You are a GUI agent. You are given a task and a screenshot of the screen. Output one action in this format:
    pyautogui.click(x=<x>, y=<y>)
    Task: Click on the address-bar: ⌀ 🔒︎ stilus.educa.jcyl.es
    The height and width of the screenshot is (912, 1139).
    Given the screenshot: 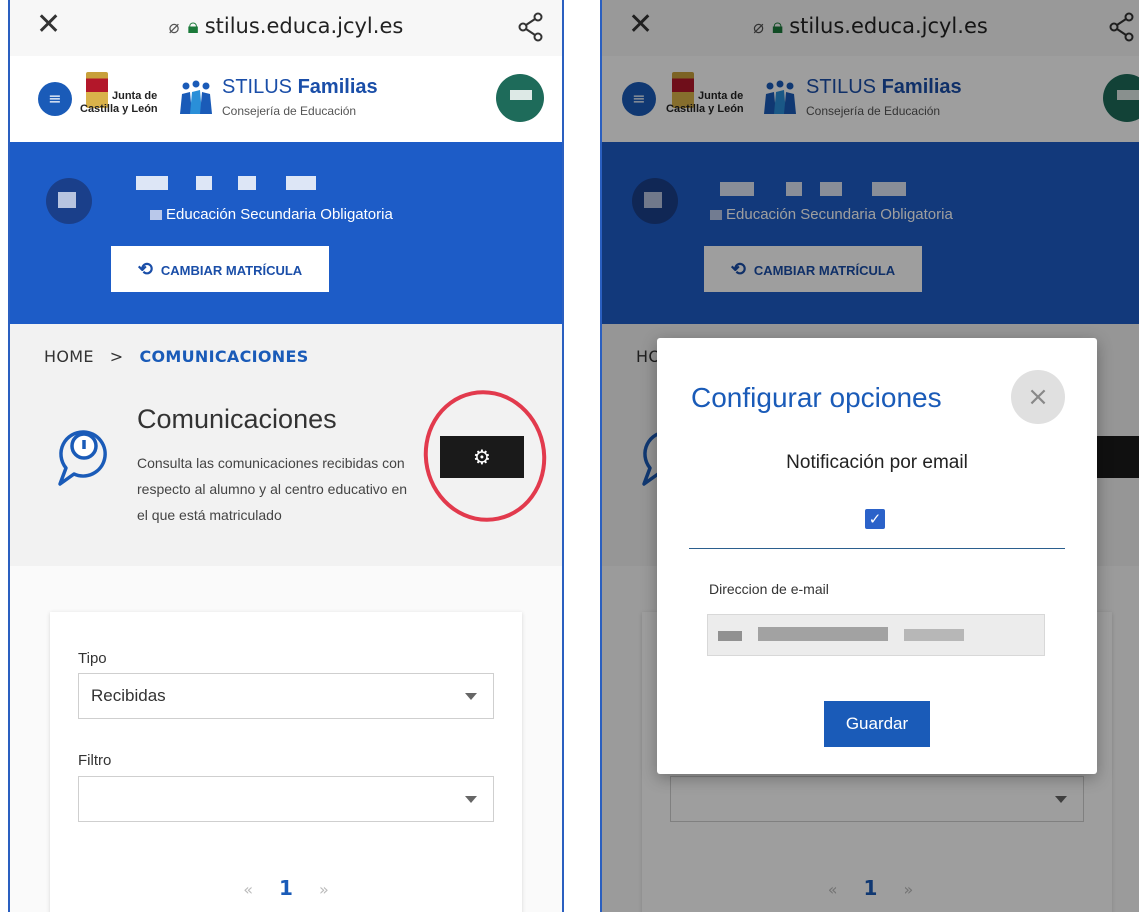 What is the action you would take?
    pyautogui.click(x=286, y=26)
    